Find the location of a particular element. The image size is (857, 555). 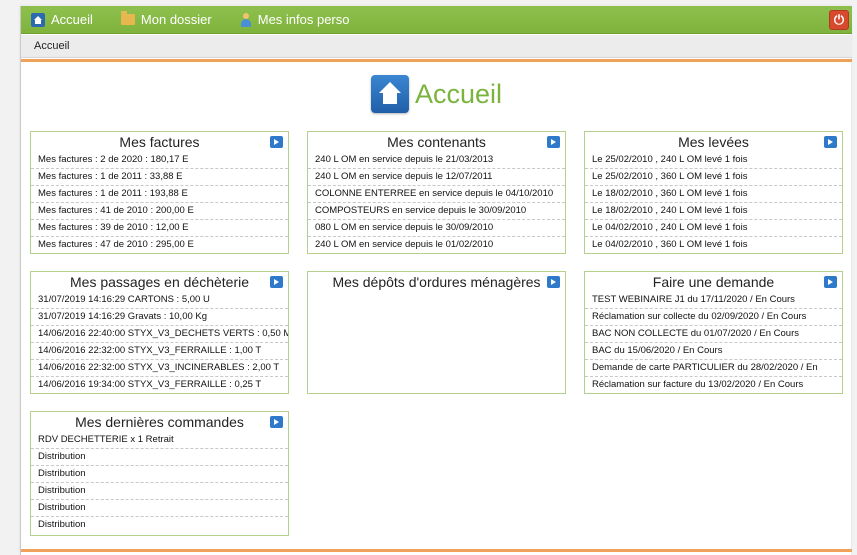

folder-icon is located at coordinates (127, 18).